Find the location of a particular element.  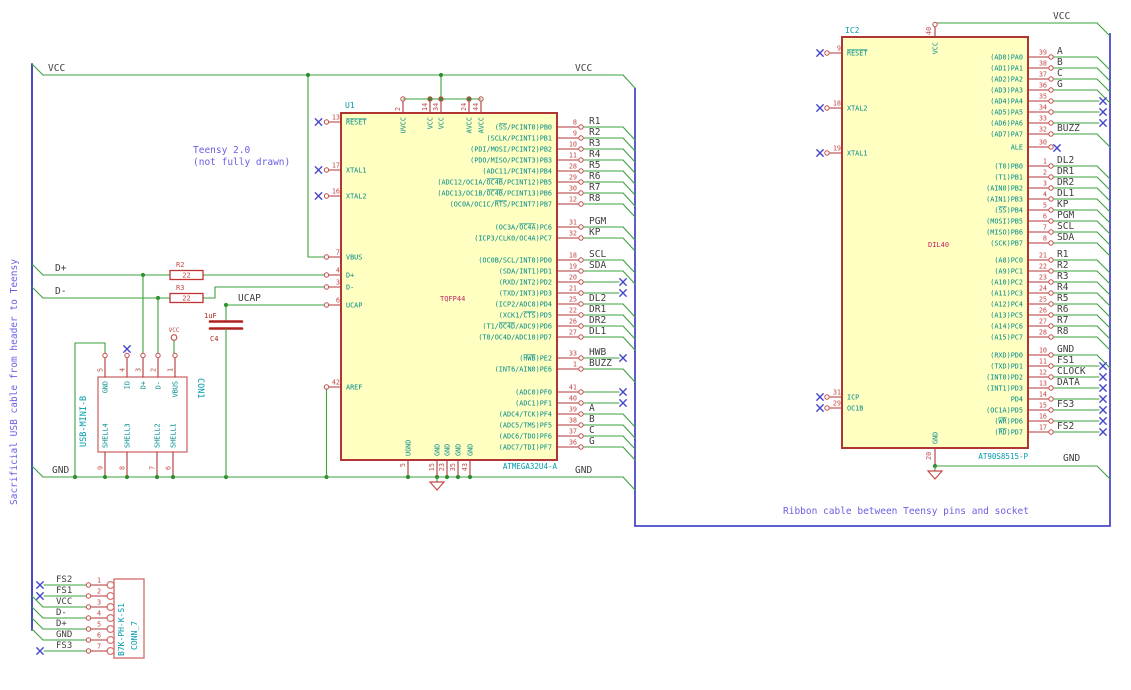

net-label: DL2 is located at coordinates (597, 298).